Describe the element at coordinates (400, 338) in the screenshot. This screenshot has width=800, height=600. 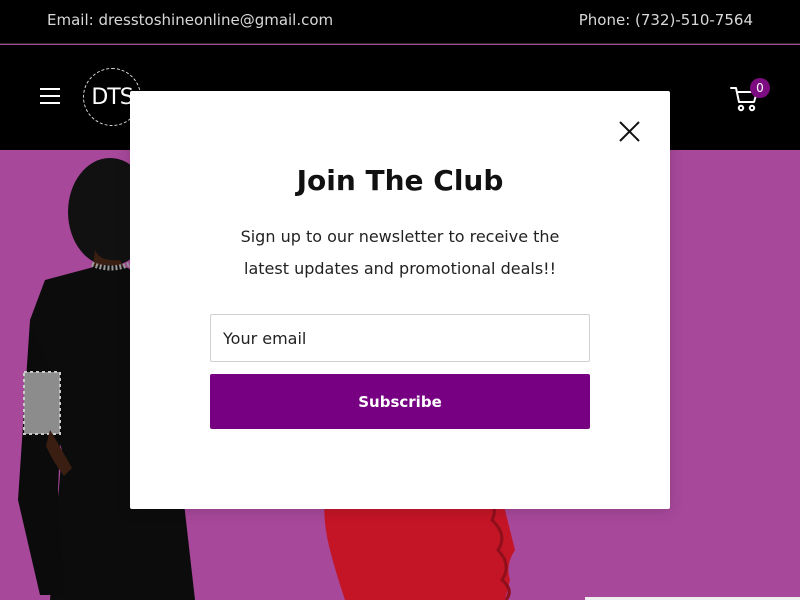
I see `email-field` at that location.